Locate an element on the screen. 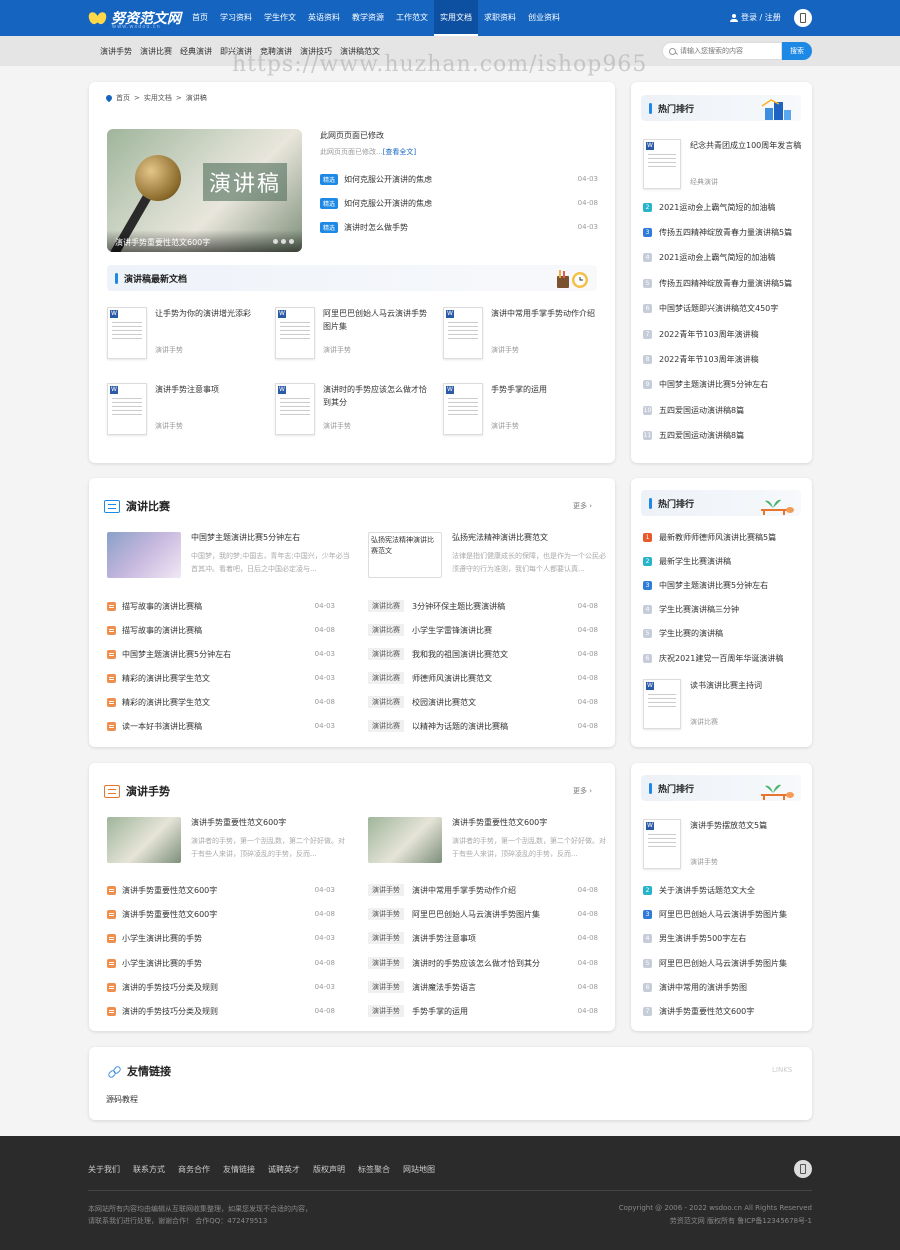  rank-item: 7 2022青年节103周年演讲稿 is located at coordinates (723, 334).